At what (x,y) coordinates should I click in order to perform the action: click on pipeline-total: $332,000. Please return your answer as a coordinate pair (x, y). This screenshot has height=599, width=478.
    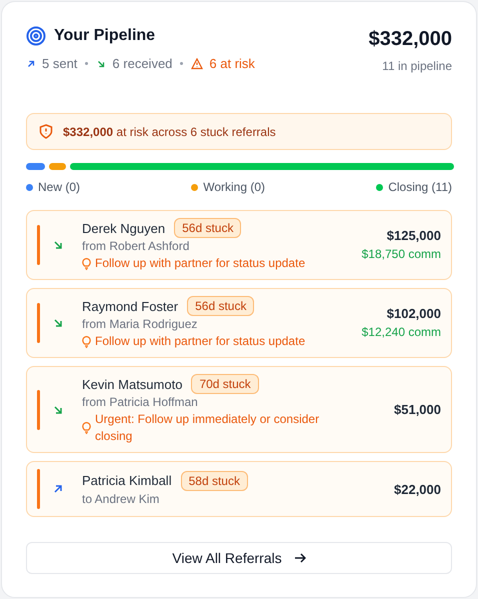
    Looking at the image, I should click on (410, 39).